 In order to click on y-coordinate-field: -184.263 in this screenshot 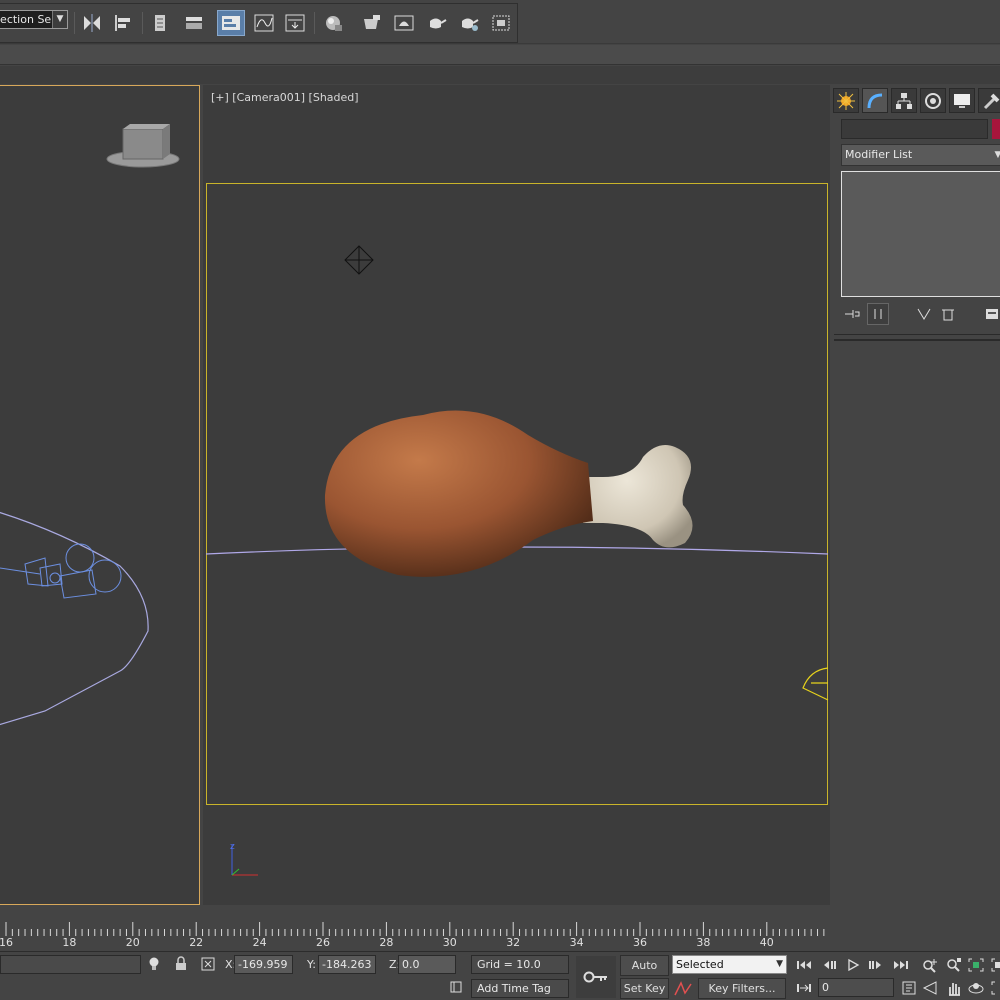, I will do `click(347, 964)`.